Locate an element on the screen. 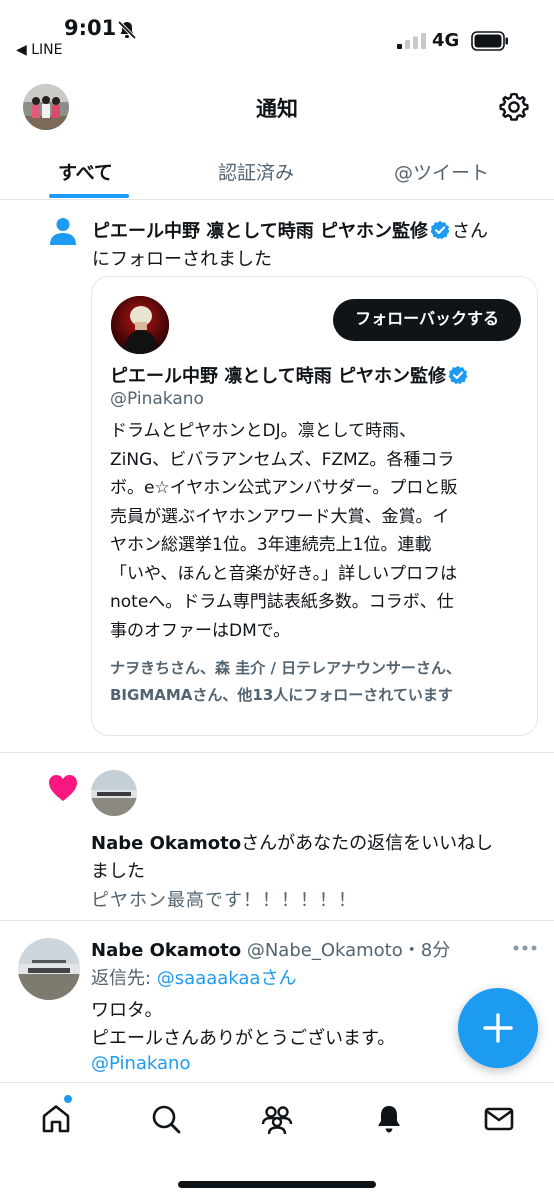 The width and height of the screenshot is (554, 1200). bio-line: noteへ。ドラム専門誌表紙多数。コラボ、仕 is located at coordinates (282, 602).